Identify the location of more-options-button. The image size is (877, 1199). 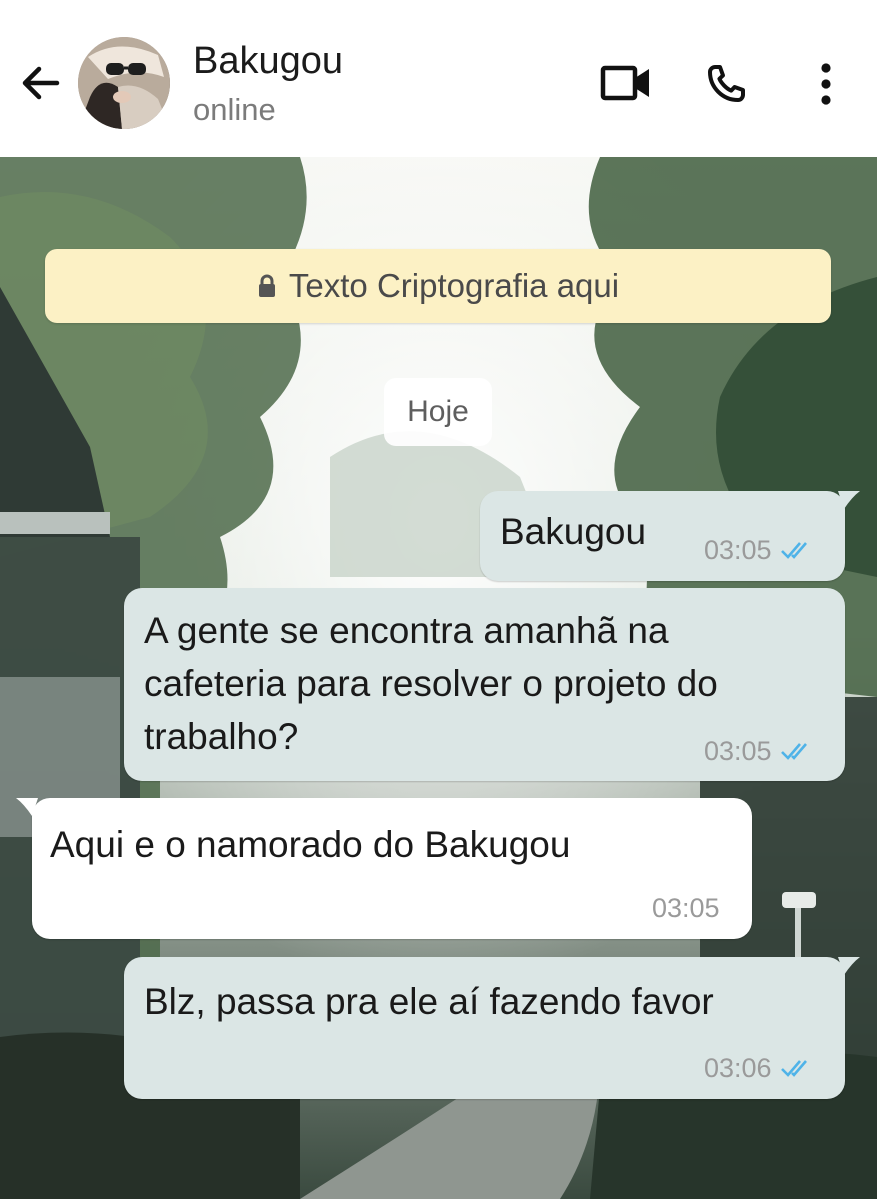
(826, 84).